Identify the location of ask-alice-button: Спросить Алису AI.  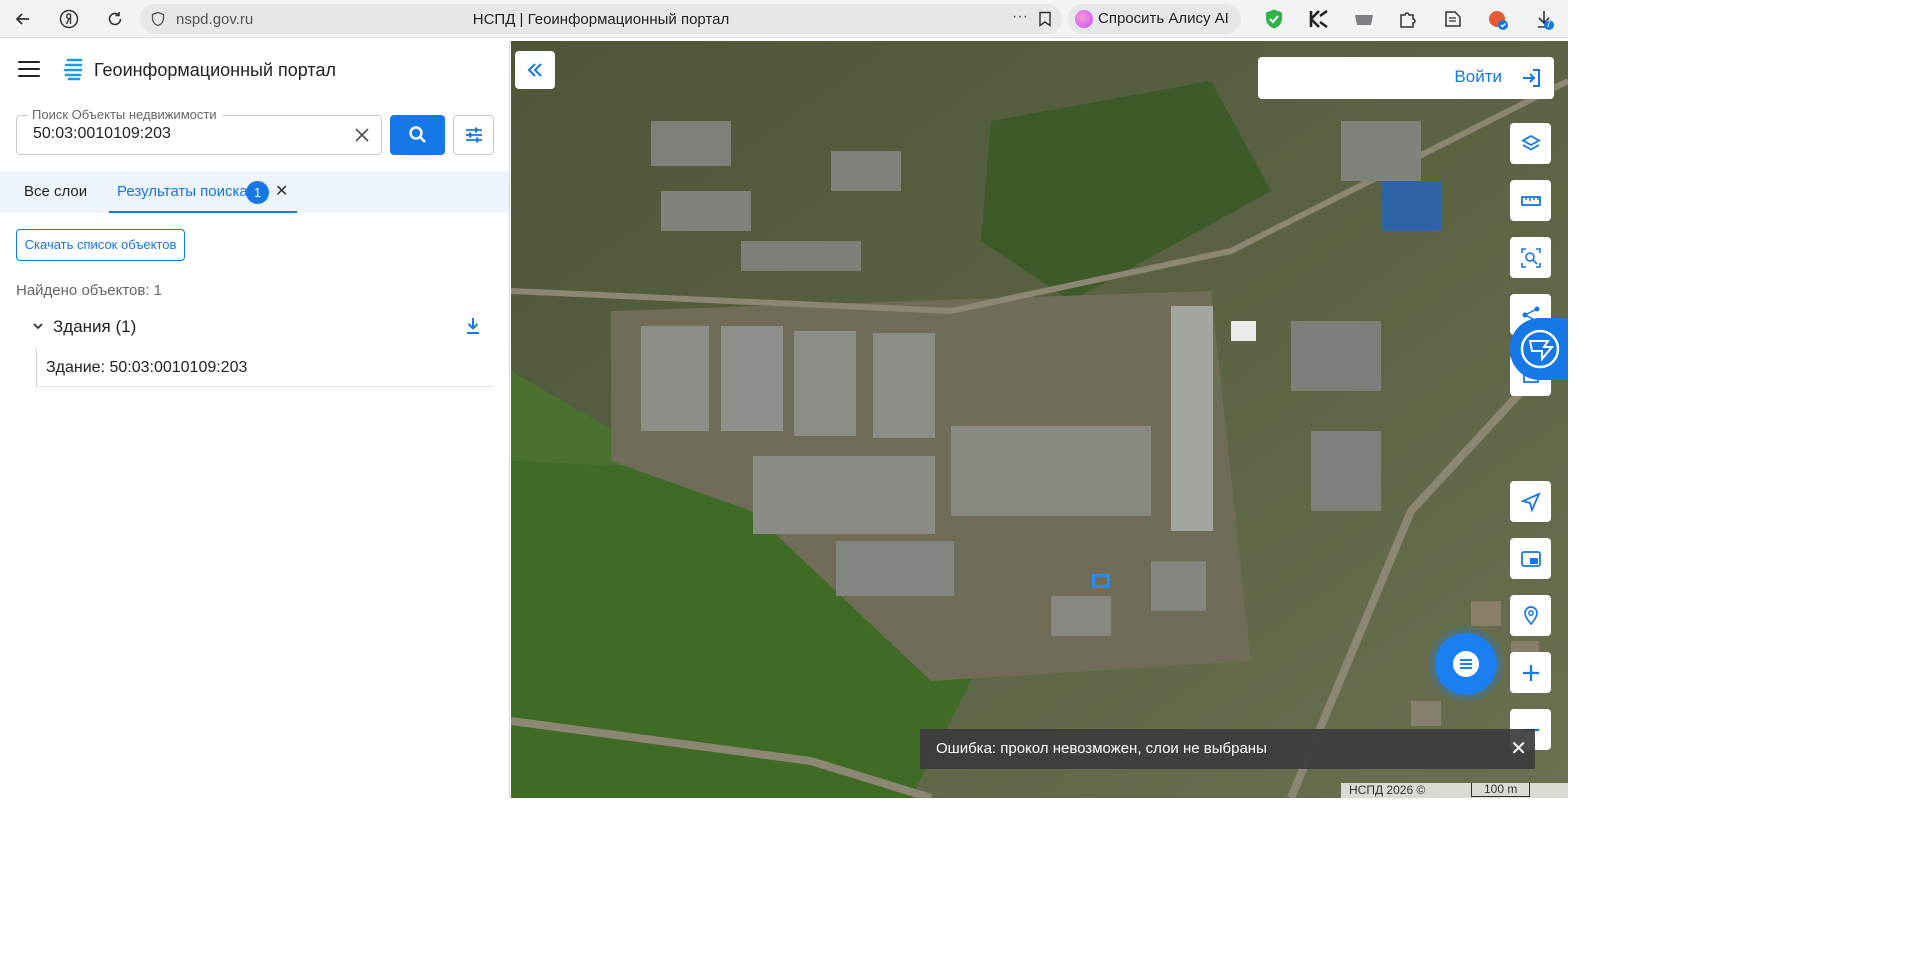
(1154, 19).